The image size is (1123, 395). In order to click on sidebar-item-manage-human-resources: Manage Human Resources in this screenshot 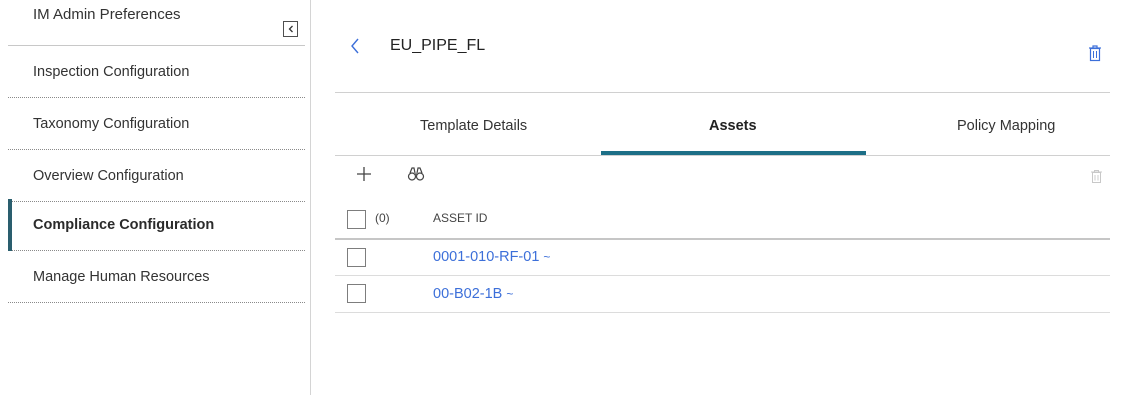, I will do `click(156, 277)`.